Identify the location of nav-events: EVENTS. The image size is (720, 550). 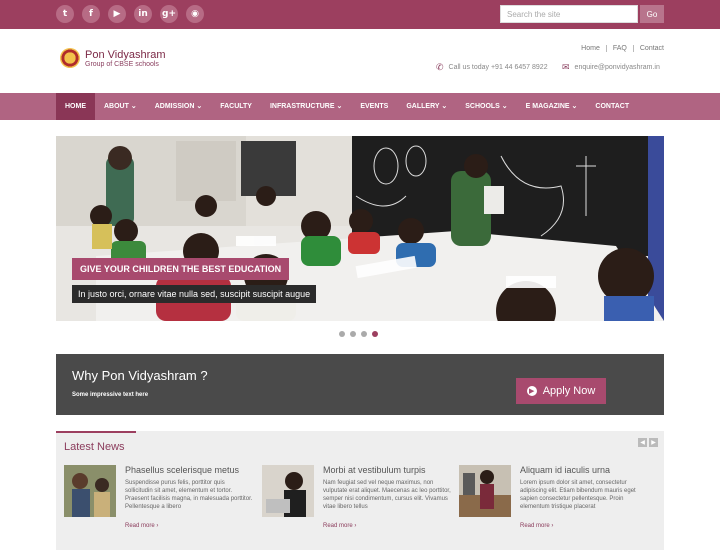
(374, 106).